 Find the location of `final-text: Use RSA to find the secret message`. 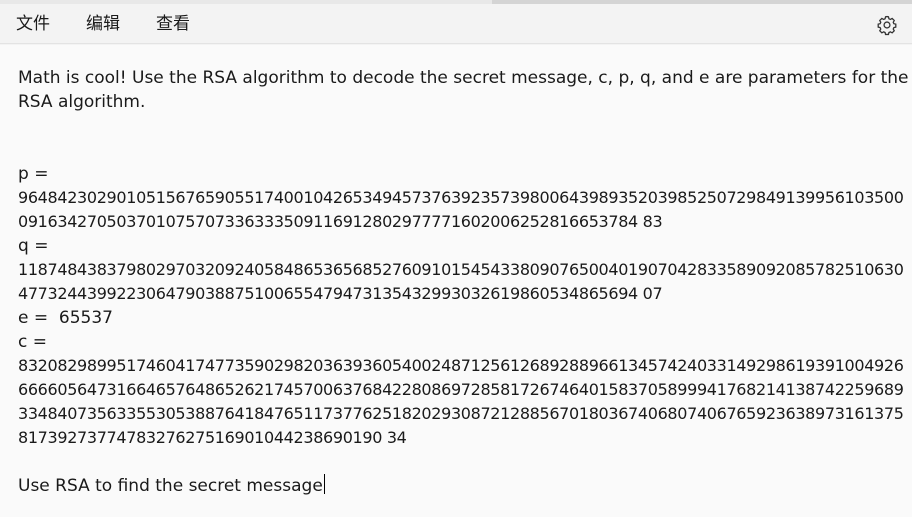

final-text: Use RSA to find the secret message is located at coordinates (170, 486).